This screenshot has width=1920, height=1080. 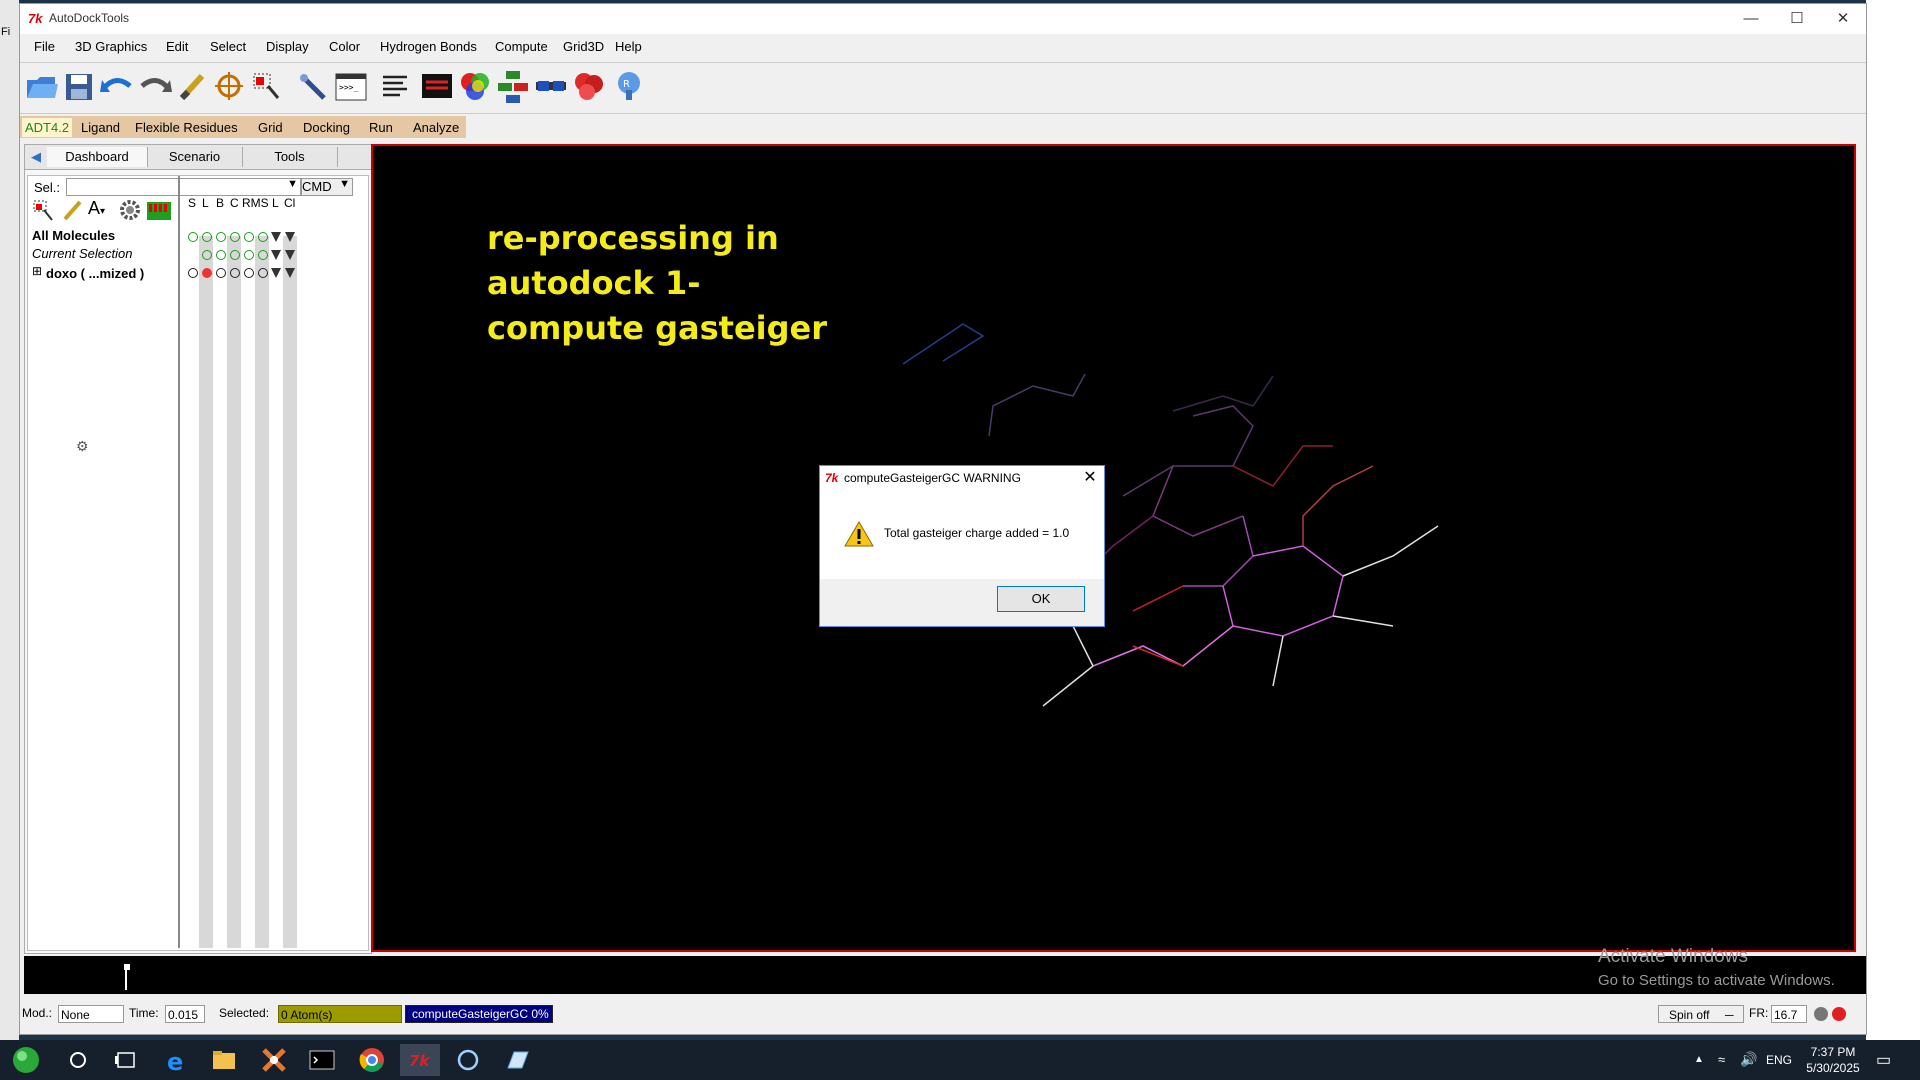 I want to click on volume-icon: 🔊, so click(x=1748, y=1059).